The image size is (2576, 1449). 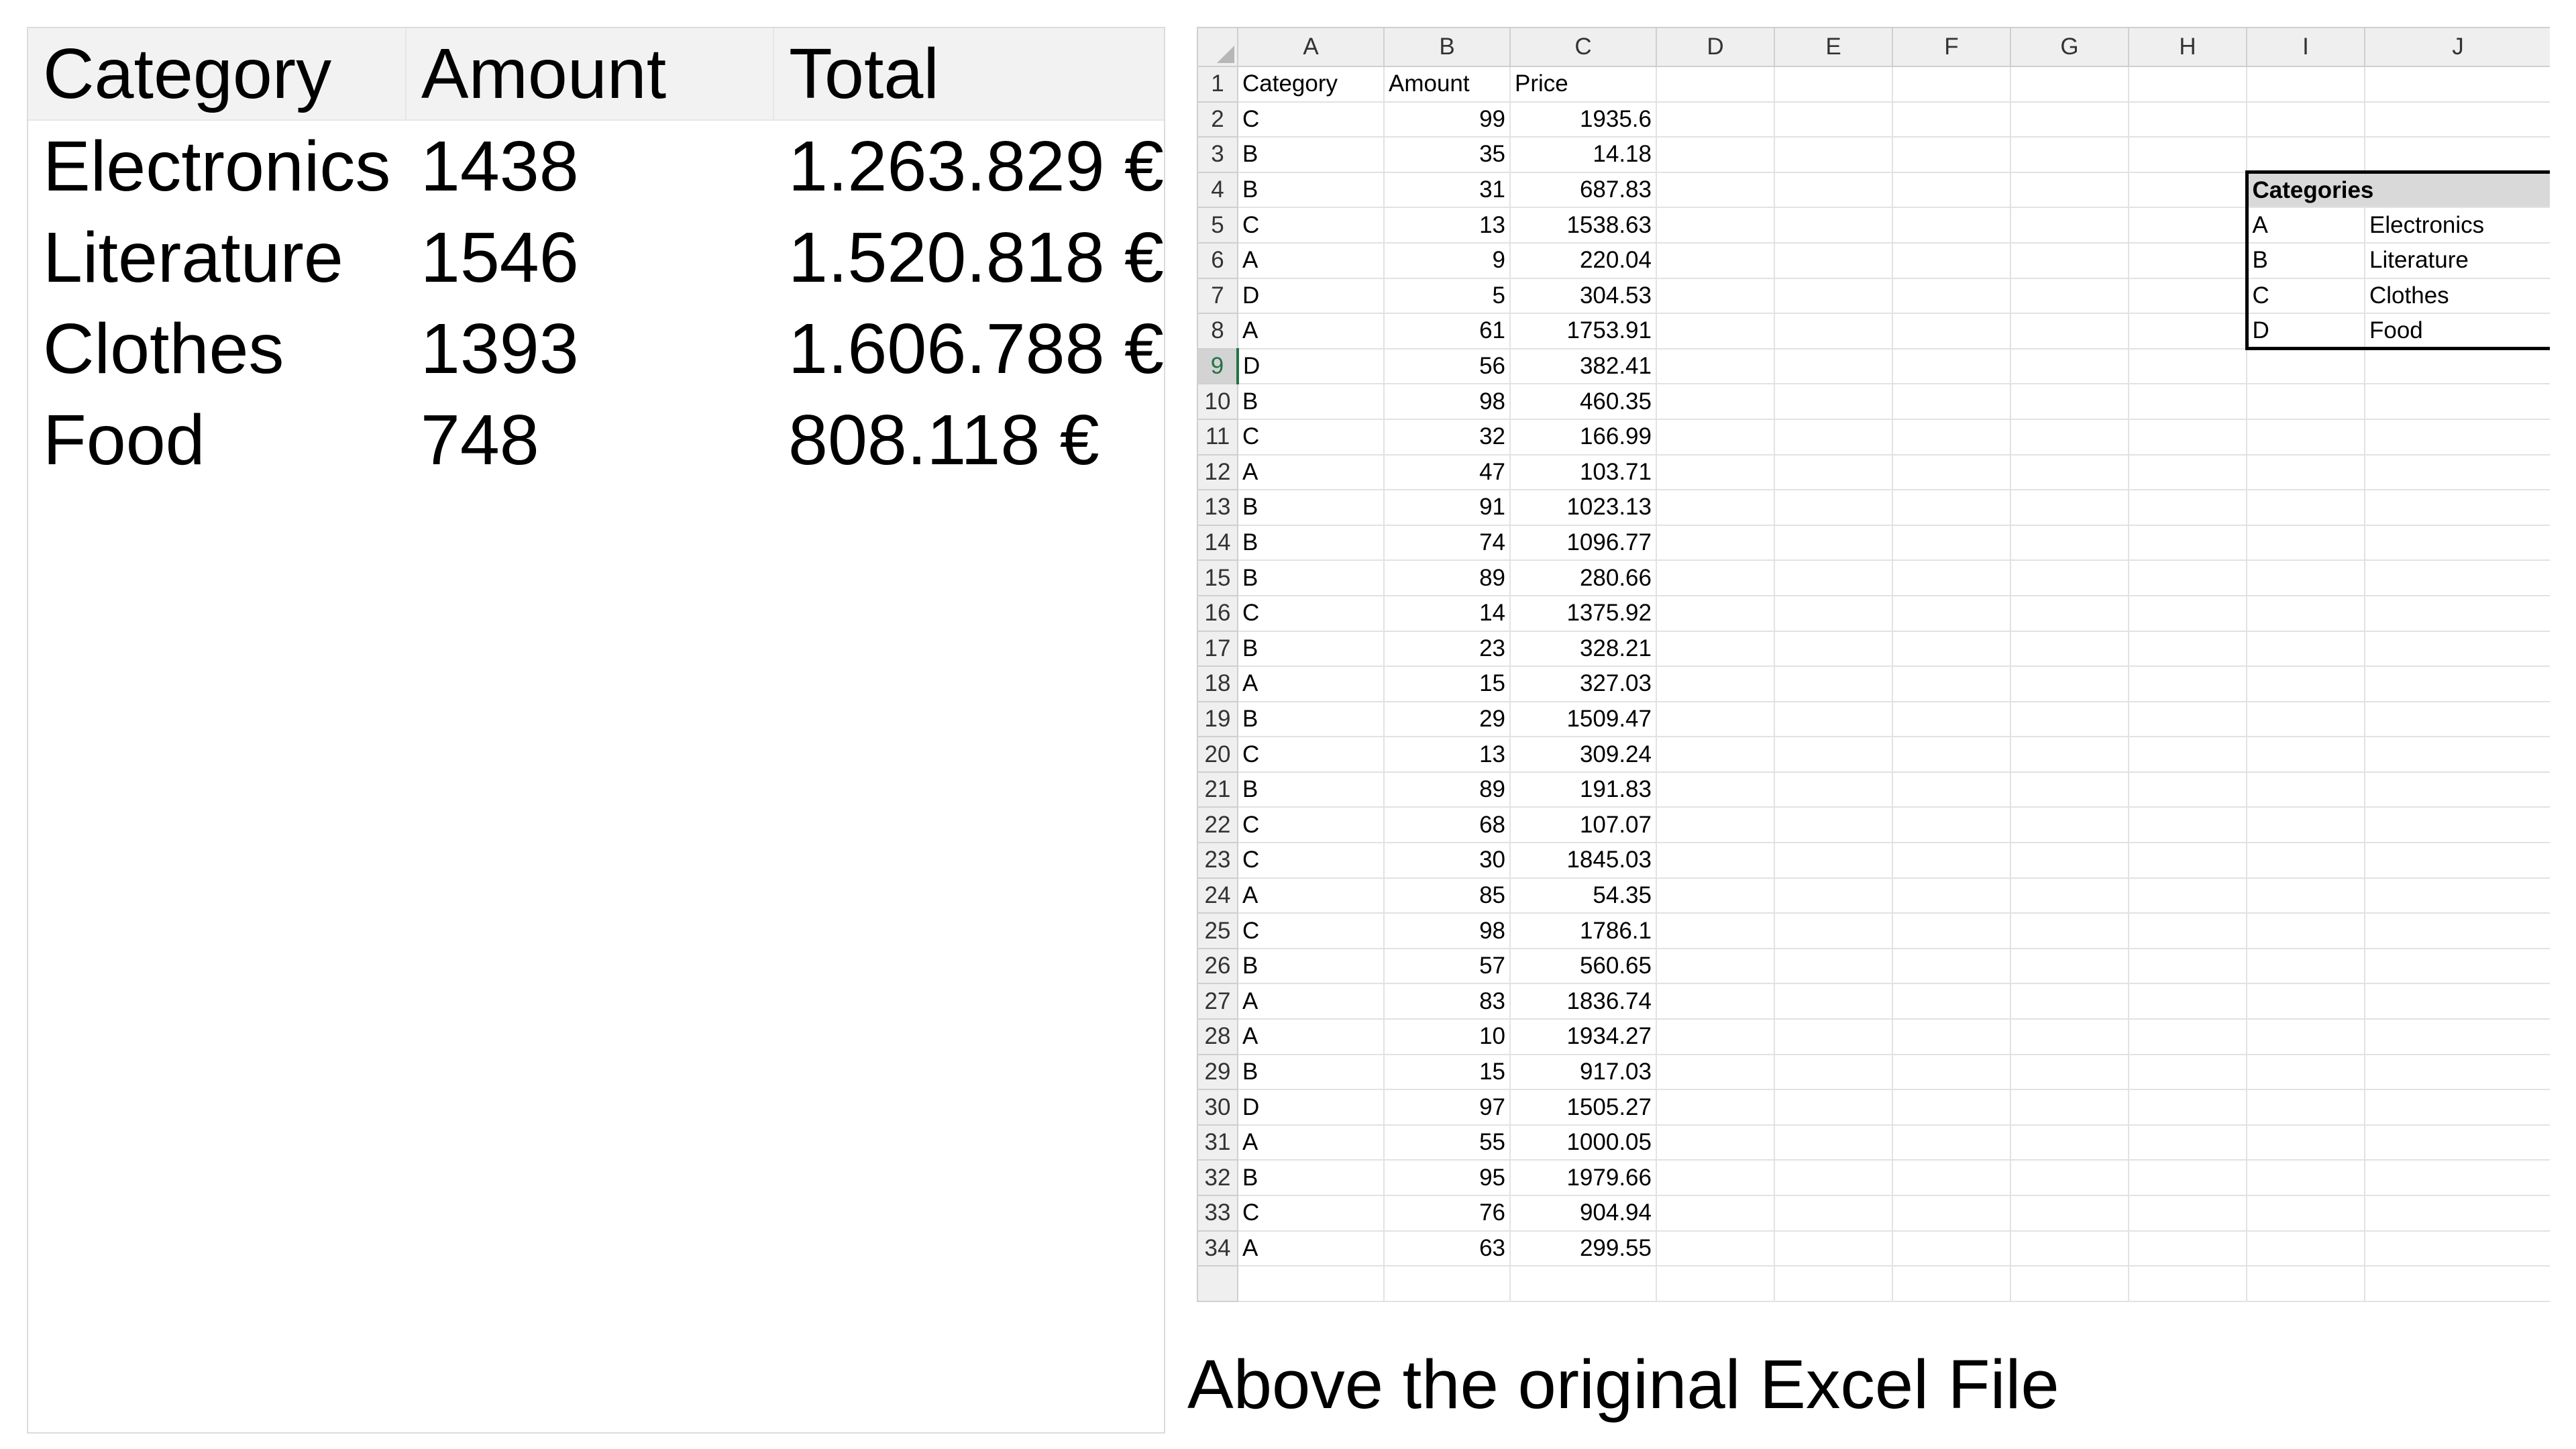 What do you see at coordinates (1833, 260) in the screenshot?
I see `cell-e6` at bounding box center [1833, 260].